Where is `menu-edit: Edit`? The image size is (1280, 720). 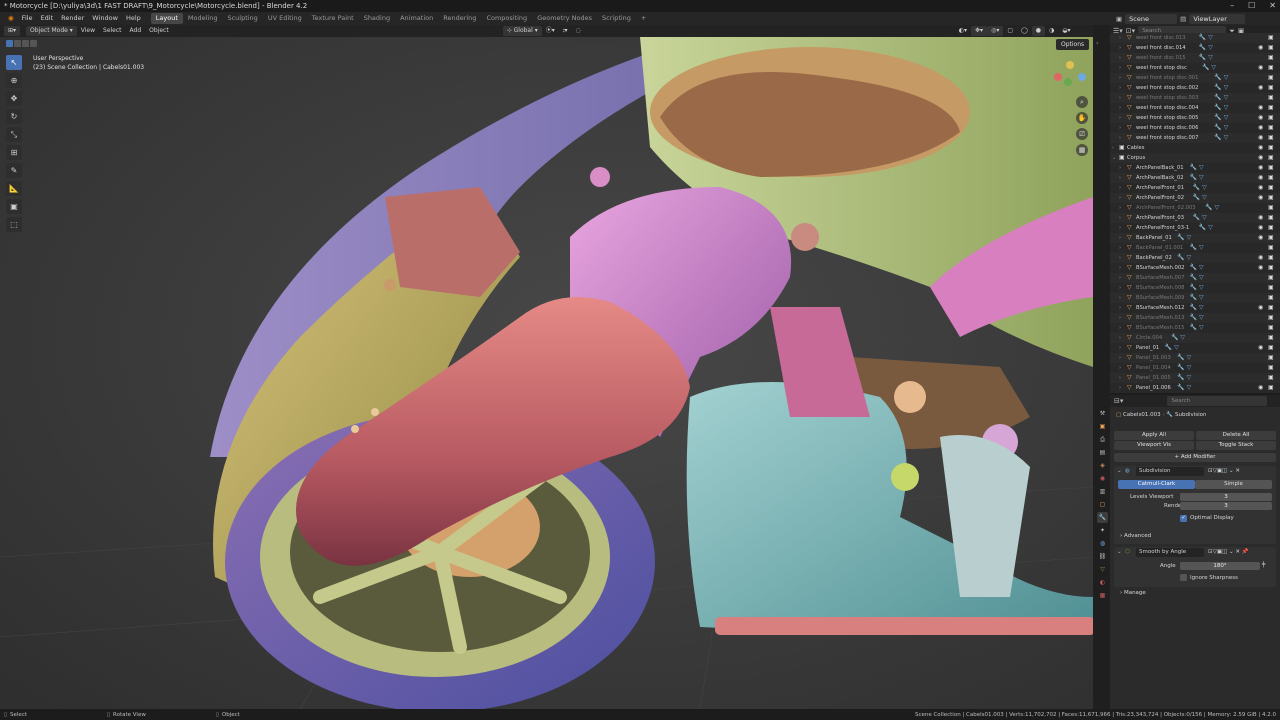 menu-edit: Edit is located at coordinates (47, 18).